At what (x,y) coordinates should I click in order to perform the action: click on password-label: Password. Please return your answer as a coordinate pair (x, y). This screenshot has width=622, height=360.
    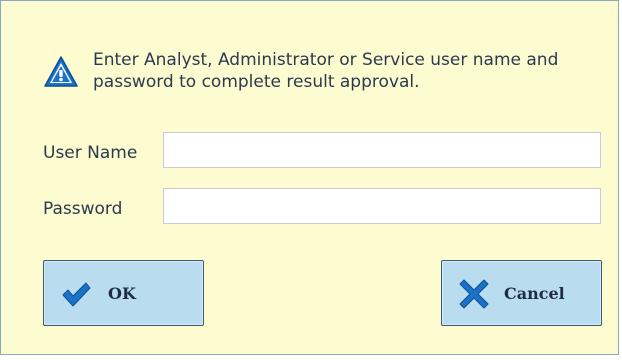
    Looking at the image, I should click on (83, 209).